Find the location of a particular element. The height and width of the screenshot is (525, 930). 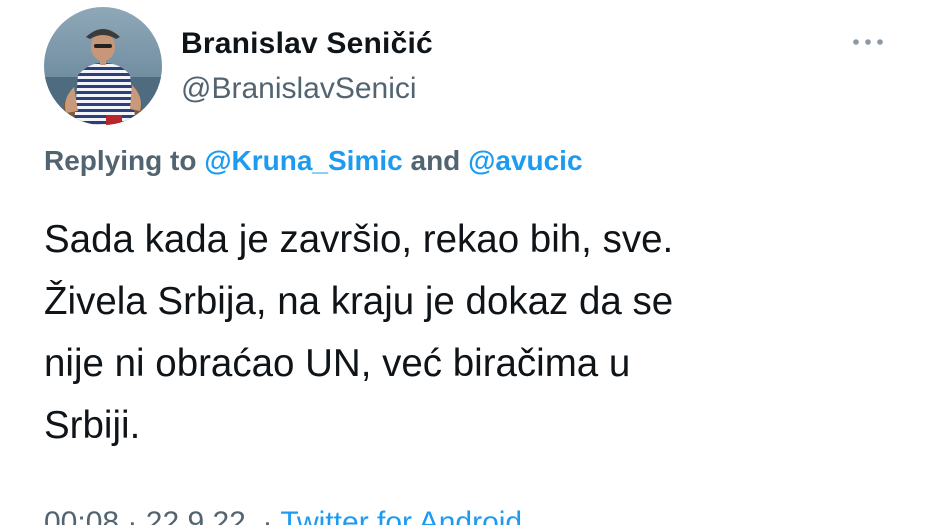

more-horizontal-icon is located at coordinates (868, 42).